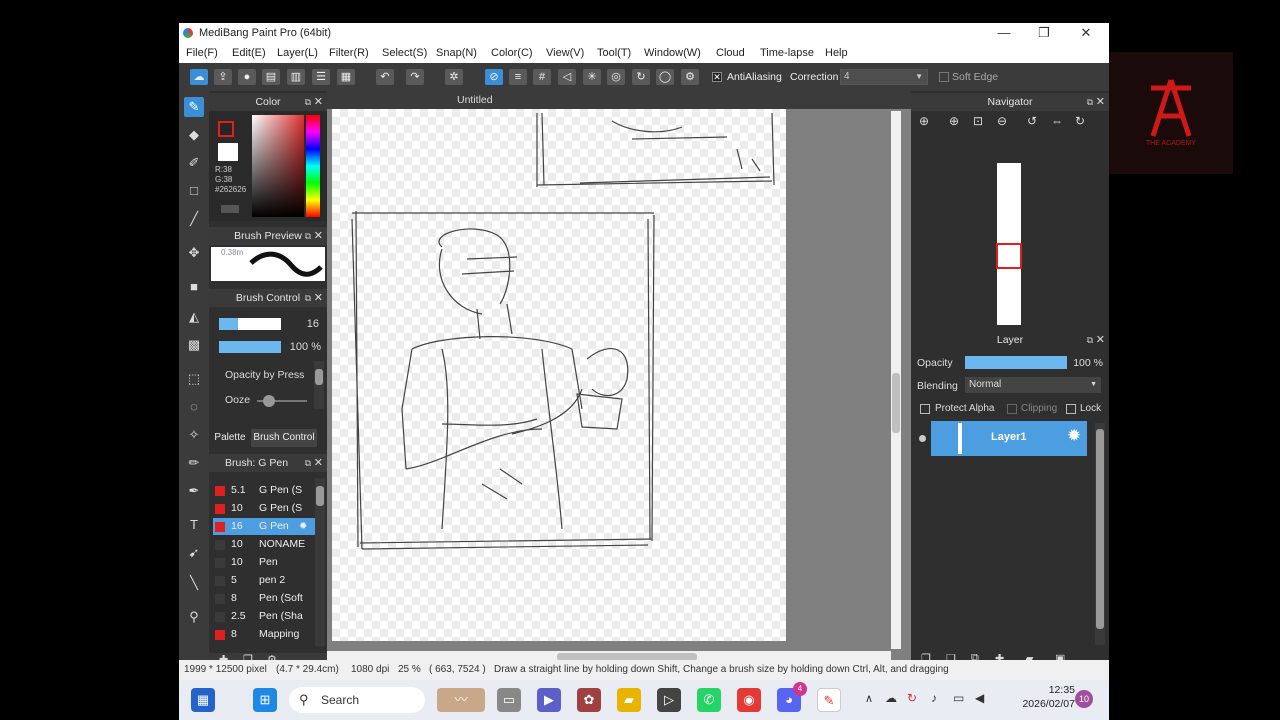  I want to click on zoom-in-icon: ⊕, so click(924, 121).